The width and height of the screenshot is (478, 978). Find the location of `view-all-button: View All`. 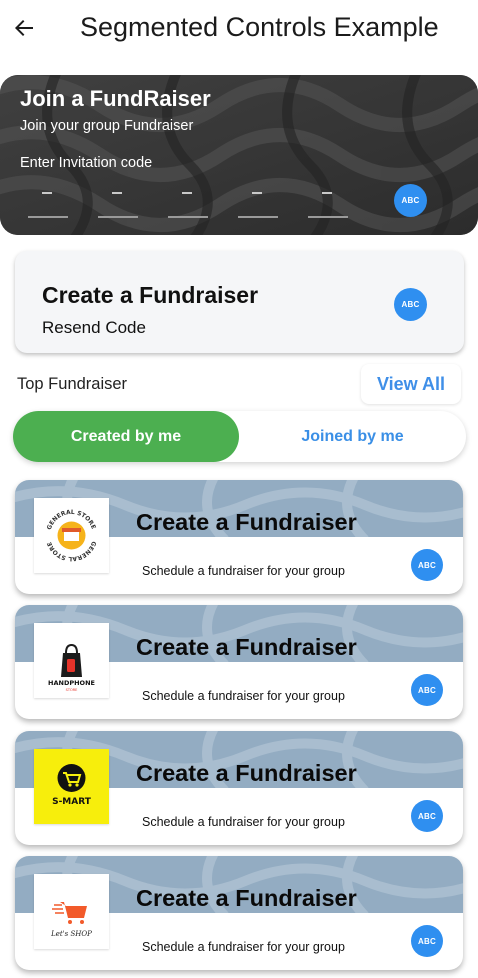

view-all-button: View All is located at coordinates (411, 384).